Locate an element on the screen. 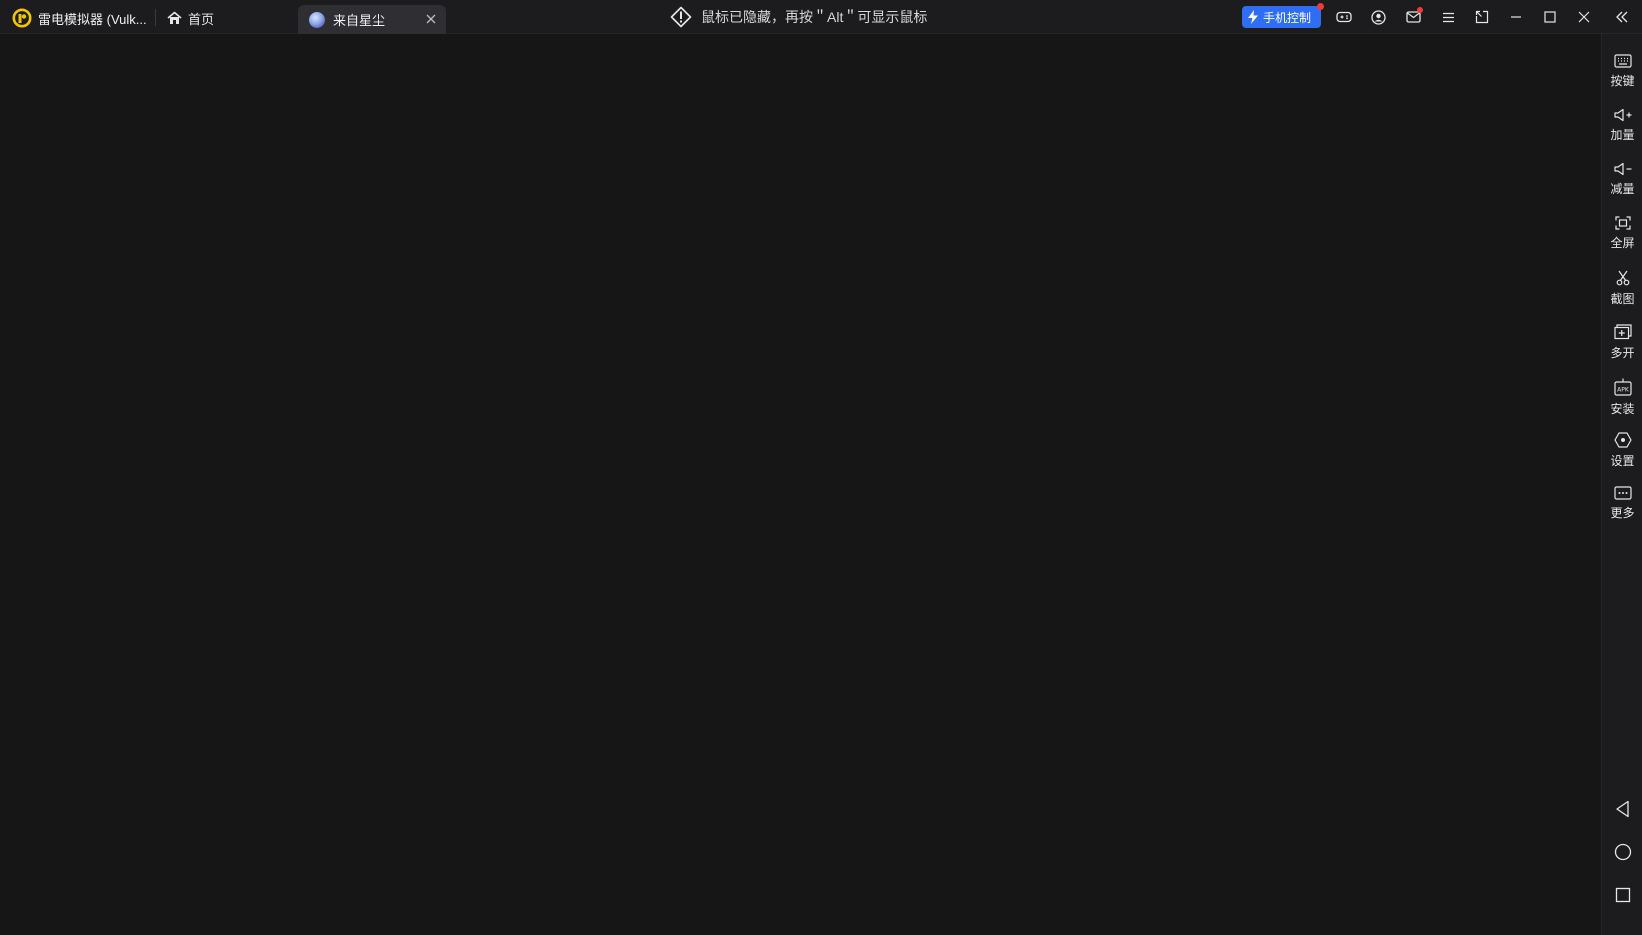 This screenshot has height=935, width=1642. sidebar-item-more: 更多 is located at coordinates (1622, 503).